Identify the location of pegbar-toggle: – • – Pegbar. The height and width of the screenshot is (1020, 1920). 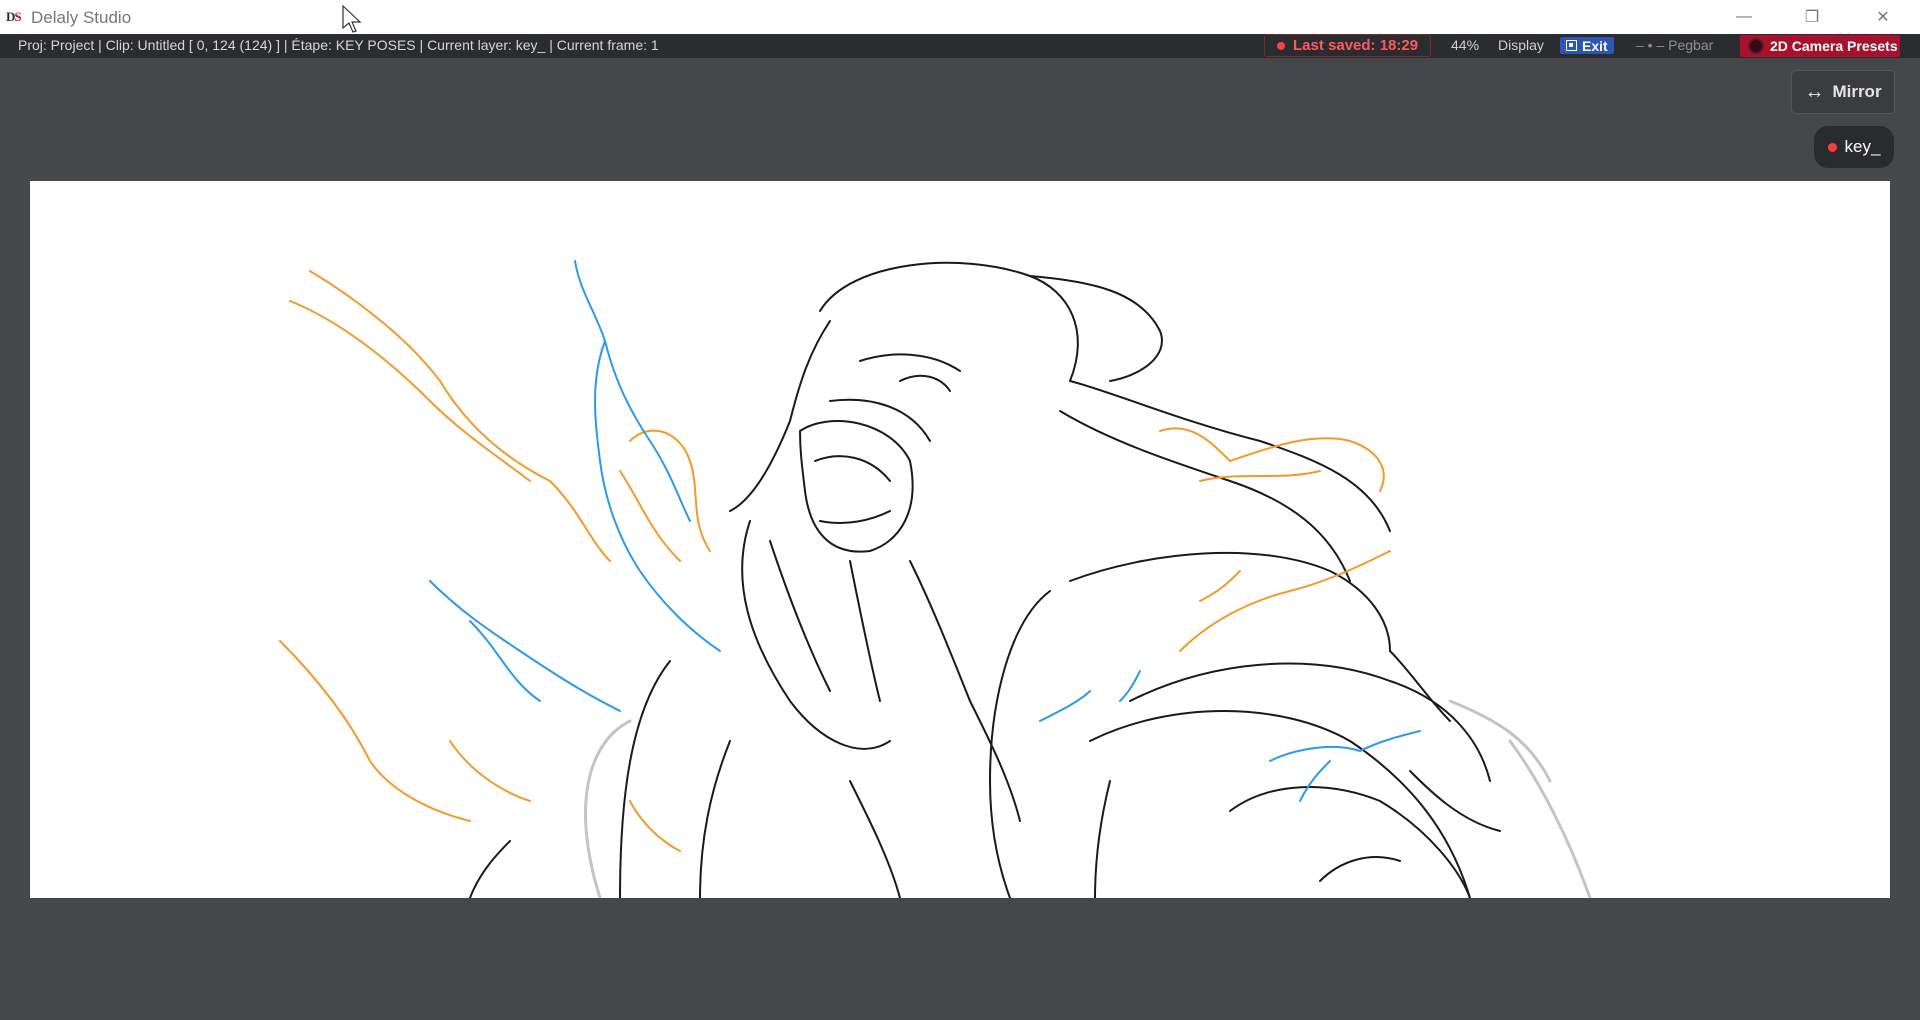
(1674, 45).